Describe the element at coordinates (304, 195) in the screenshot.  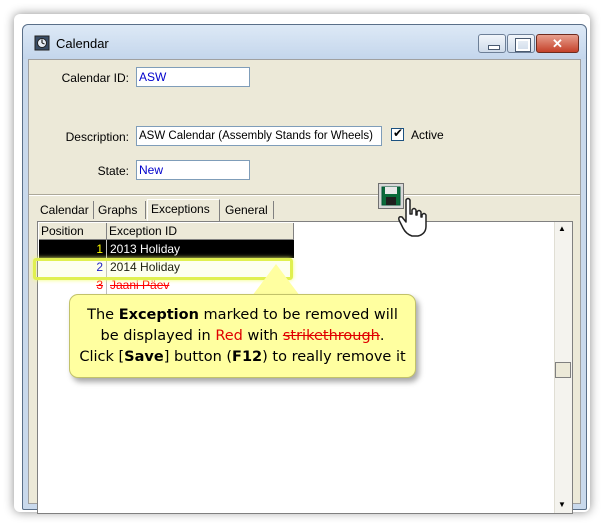
I see `form-separator` at that location.